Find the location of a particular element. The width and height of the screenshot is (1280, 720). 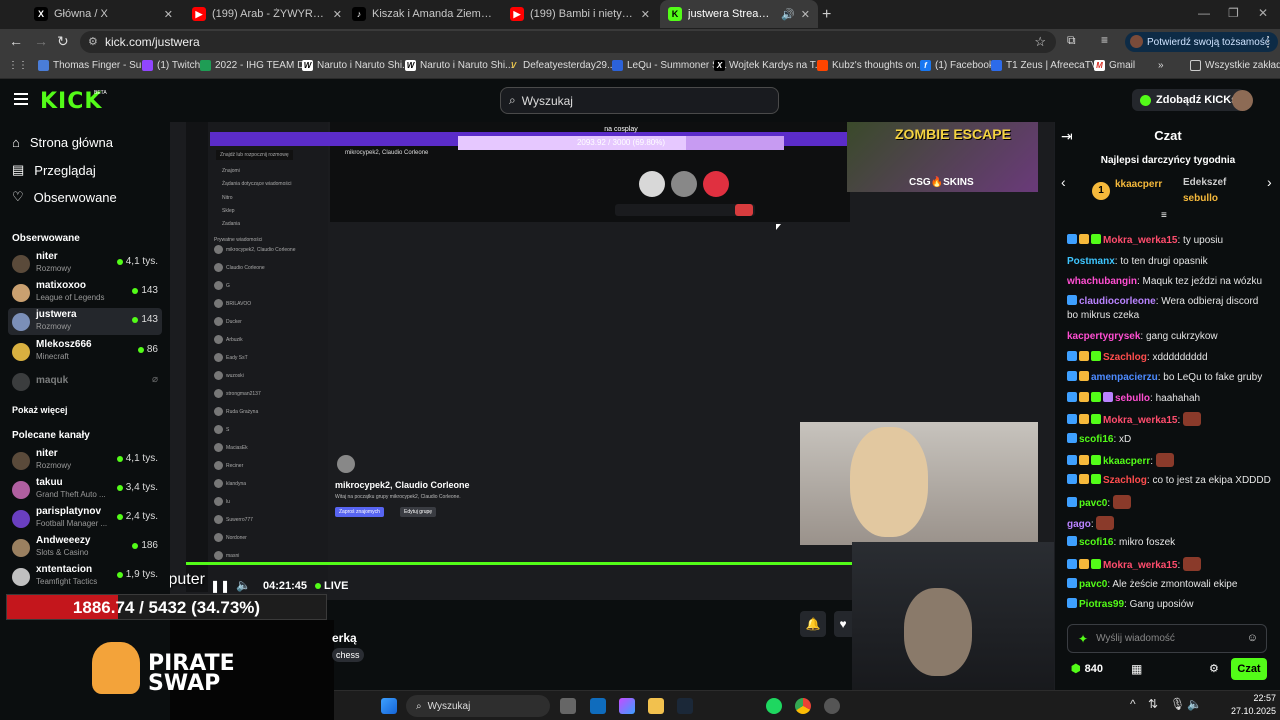

network-icon: ⇅ is located at coordinates (1153, 704).